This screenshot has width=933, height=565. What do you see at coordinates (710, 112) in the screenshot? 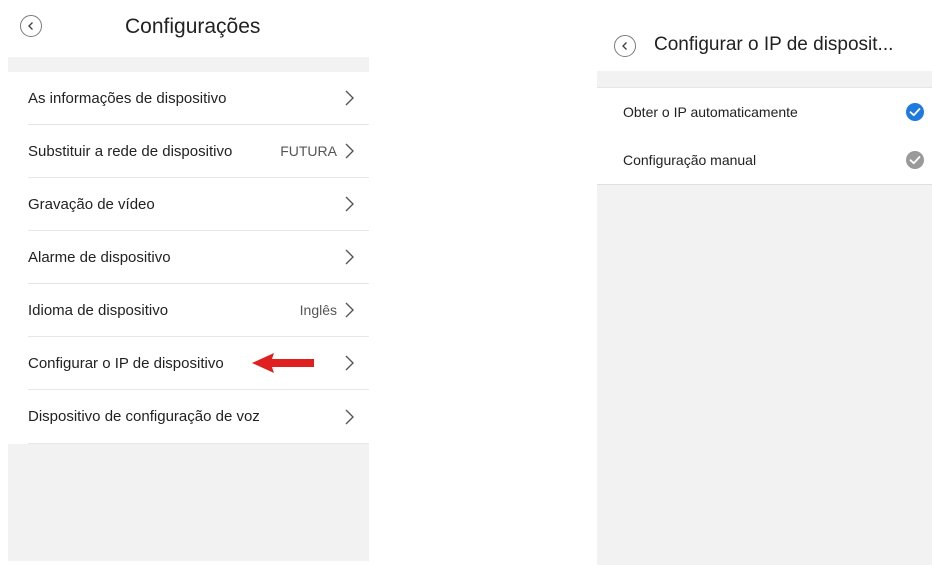
I see `option-label: Obter o IP automaticamente` at bounding box center [710, 112].